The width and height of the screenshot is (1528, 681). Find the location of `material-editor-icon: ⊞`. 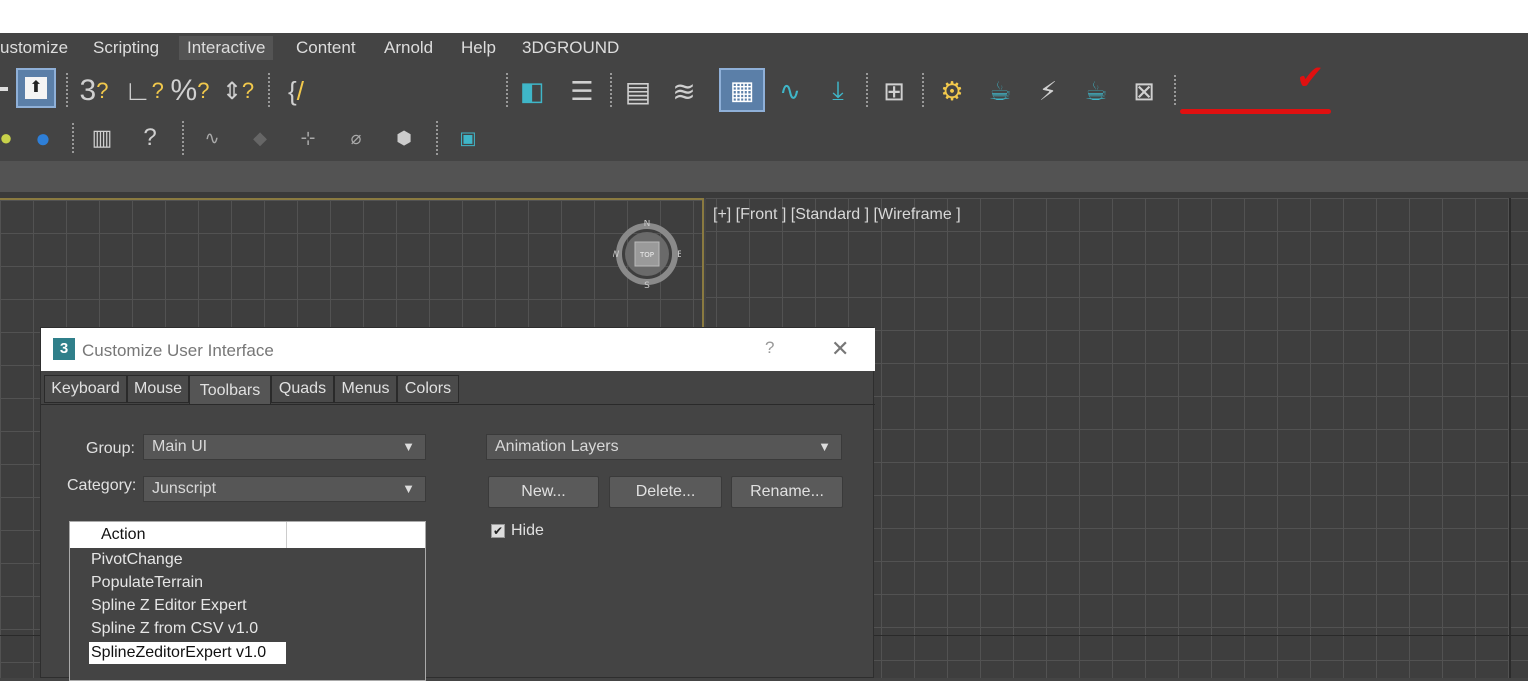

material-editor-icon: ⊞ is located at coordinates (894, 91).